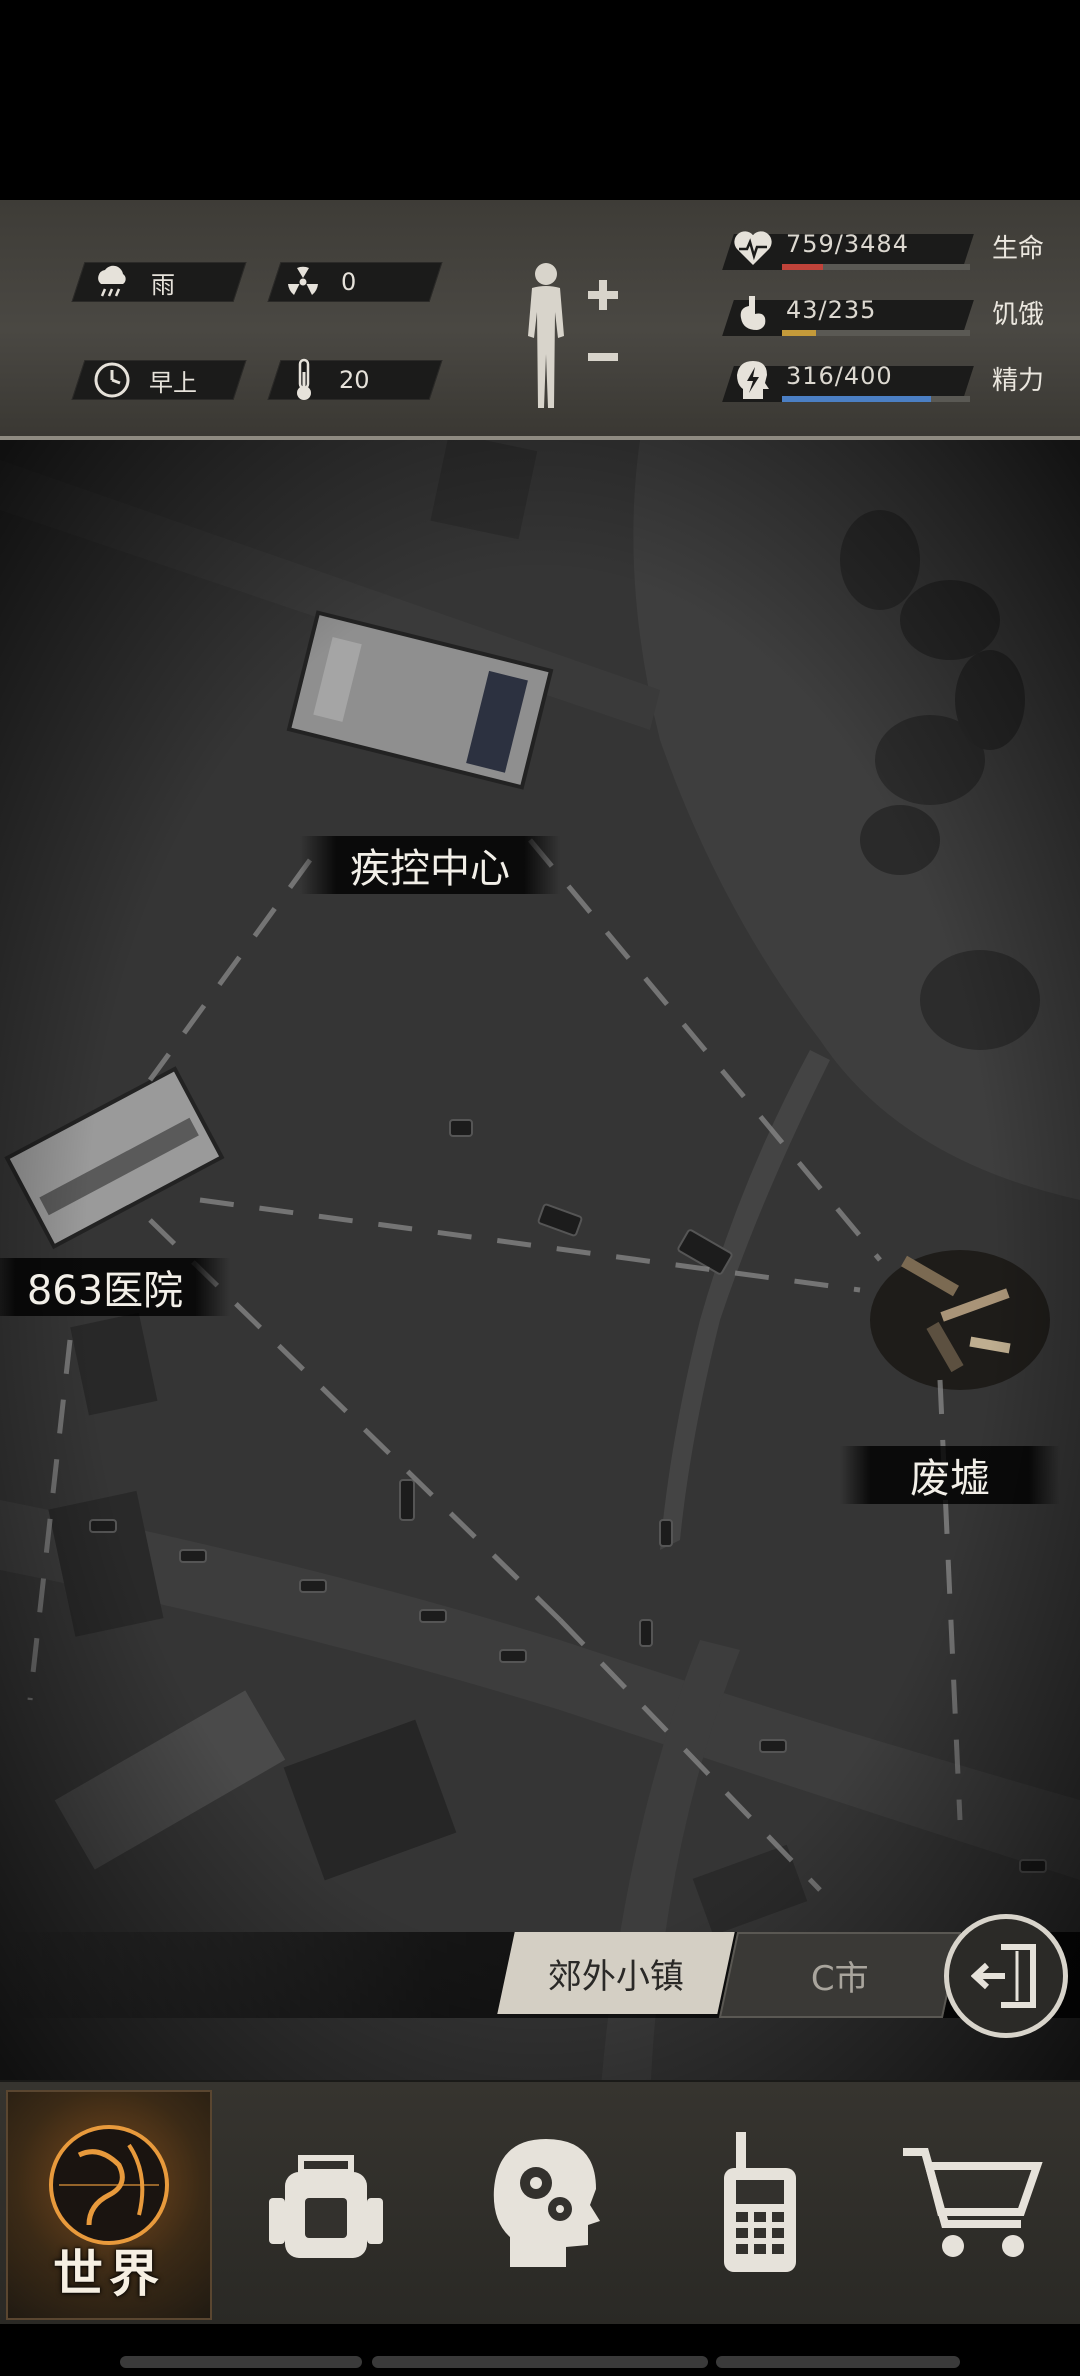 The image size is (1080, 2376). I want to click on hunger-bar, so click(876, 333).